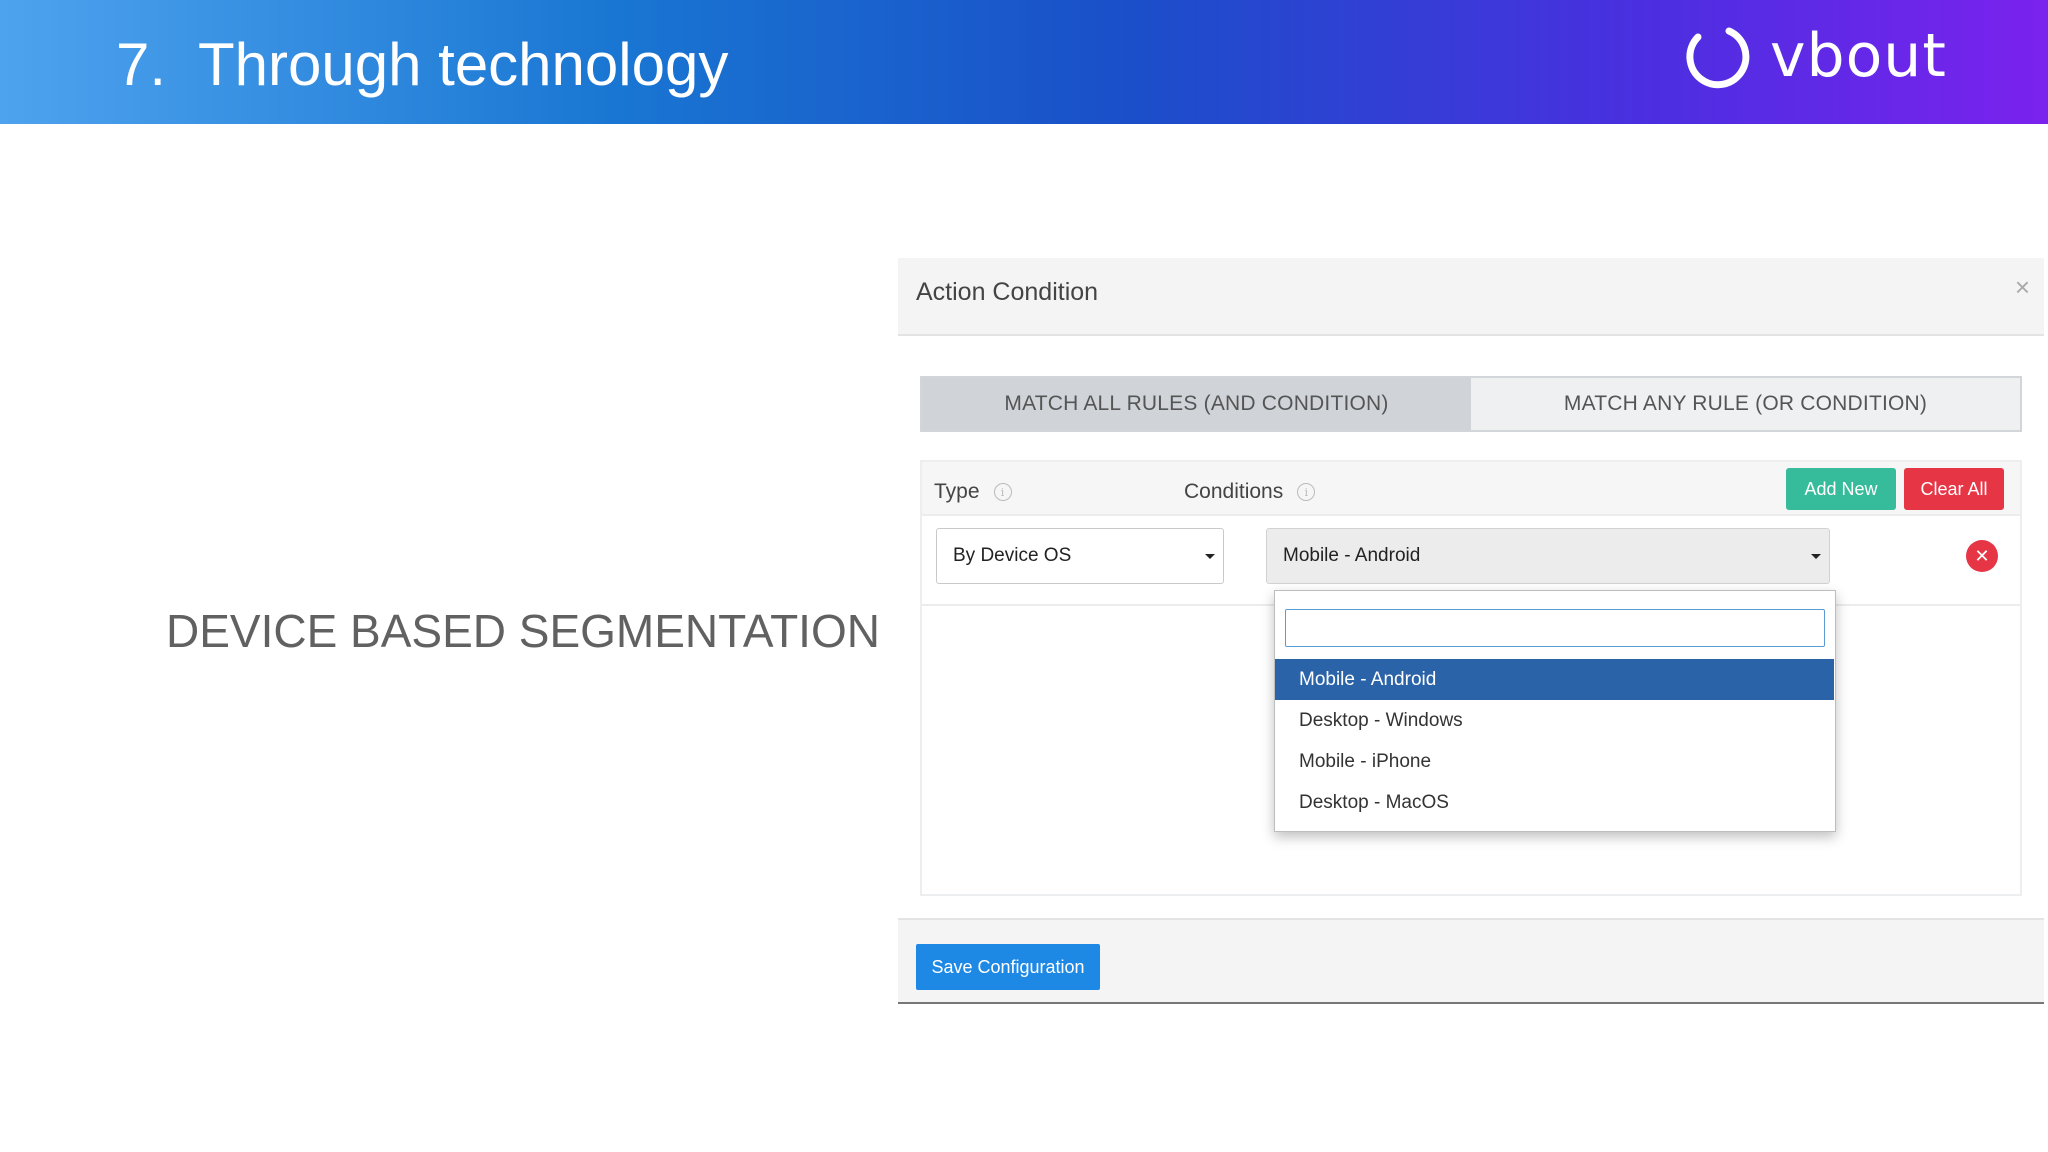  What do you see at coordinates (1548, 556) in the screenshot?
I see `condition-select: Mobile - Android` at bounding box center [1548, 556].